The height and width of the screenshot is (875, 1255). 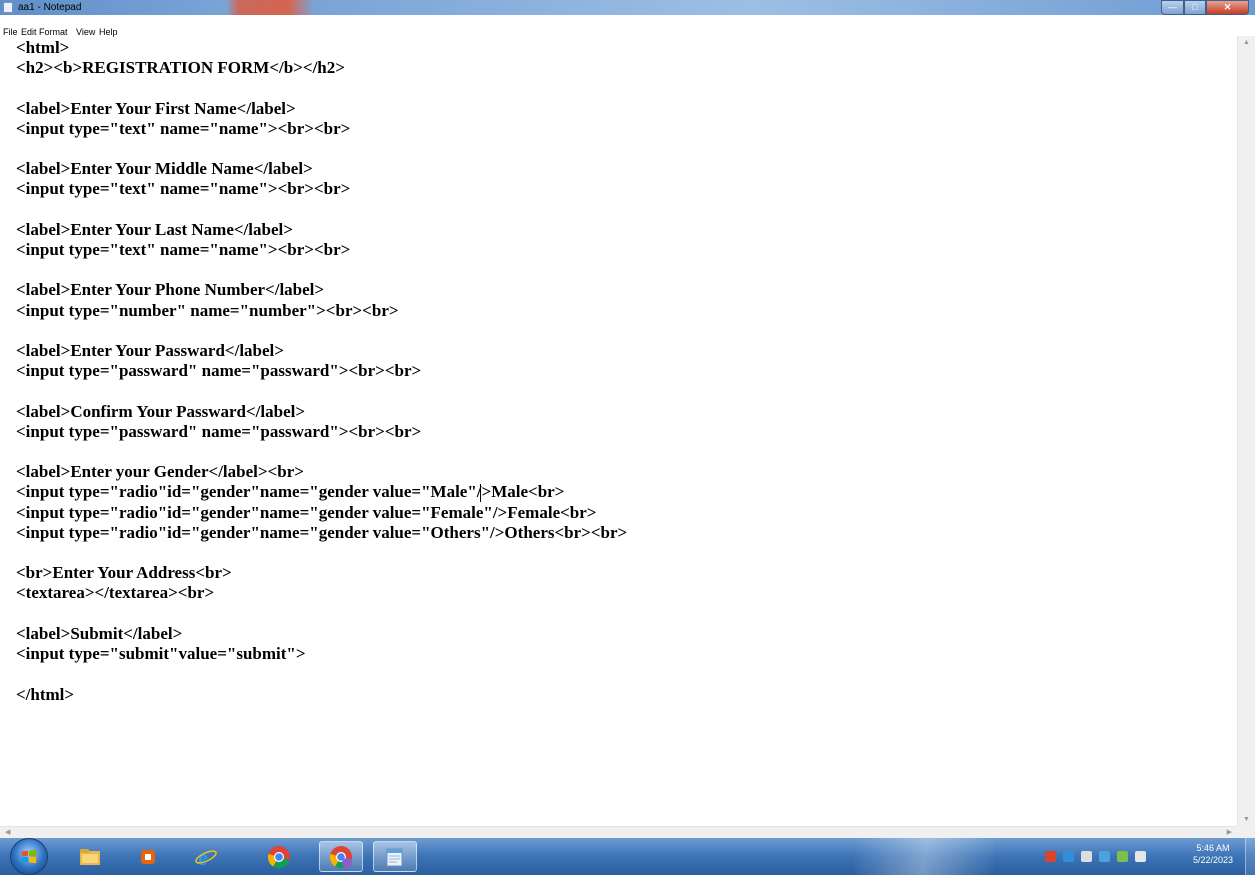 What do you see at coordinates (1104, 856) in the screenshot?
I see `tray-display-icon` at bounding box center [1104, 856].